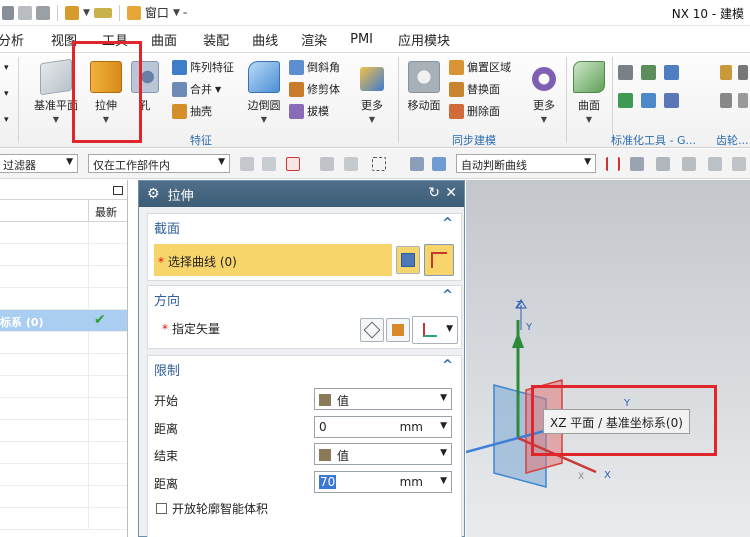 This screenshot has height=537, width=750. What do you see at coordinates (383, 427) in the screenshot?
I see `start-distance-input: 0 mm ▼` at bounding box center [383, 427].